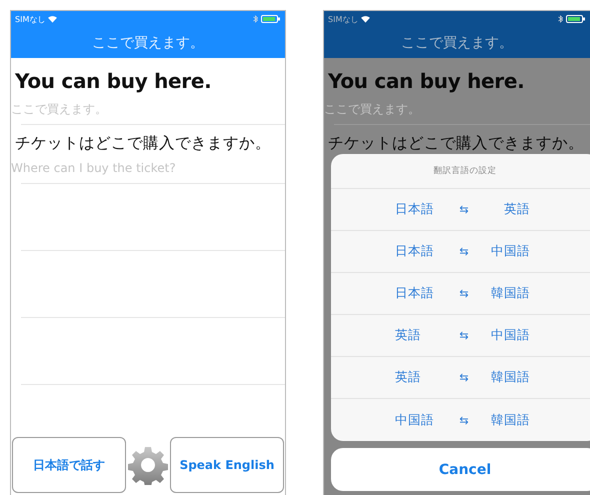 This screenshot has width=590, height=495. I want to click on cancel-button: Cancel, so click(460, 469).